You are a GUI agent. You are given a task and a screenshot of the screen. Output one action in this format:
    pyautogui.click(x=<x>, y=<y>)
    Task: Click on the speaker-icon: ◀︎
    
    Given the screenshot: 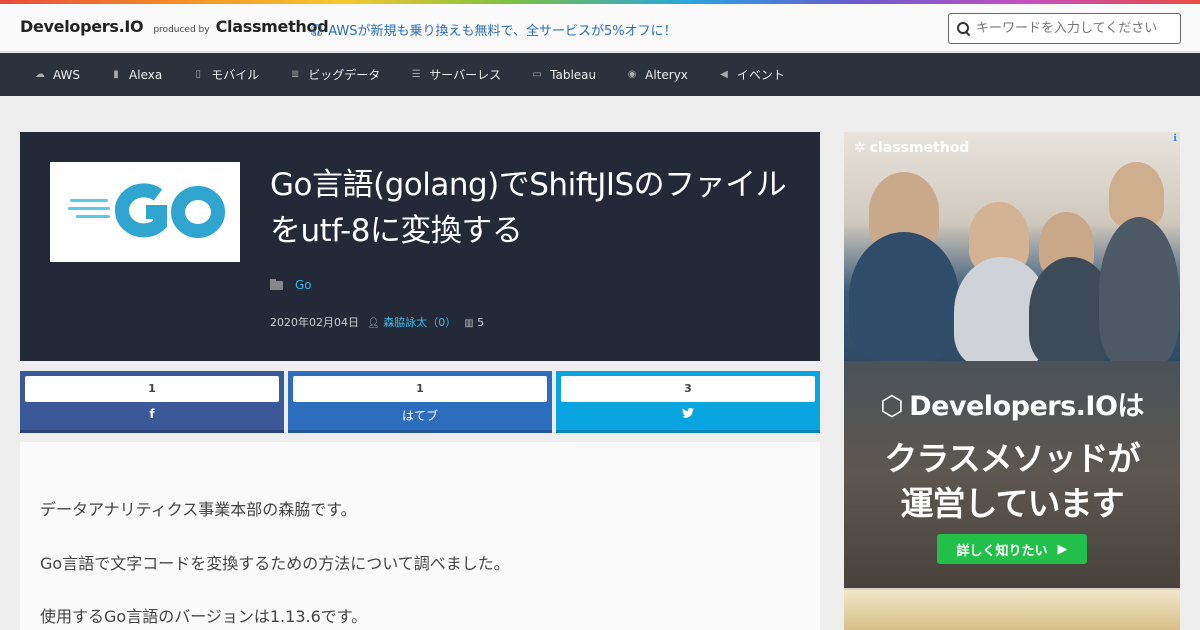 What is the action you would take?
    pyautogui.click(x=724, y=74)
    